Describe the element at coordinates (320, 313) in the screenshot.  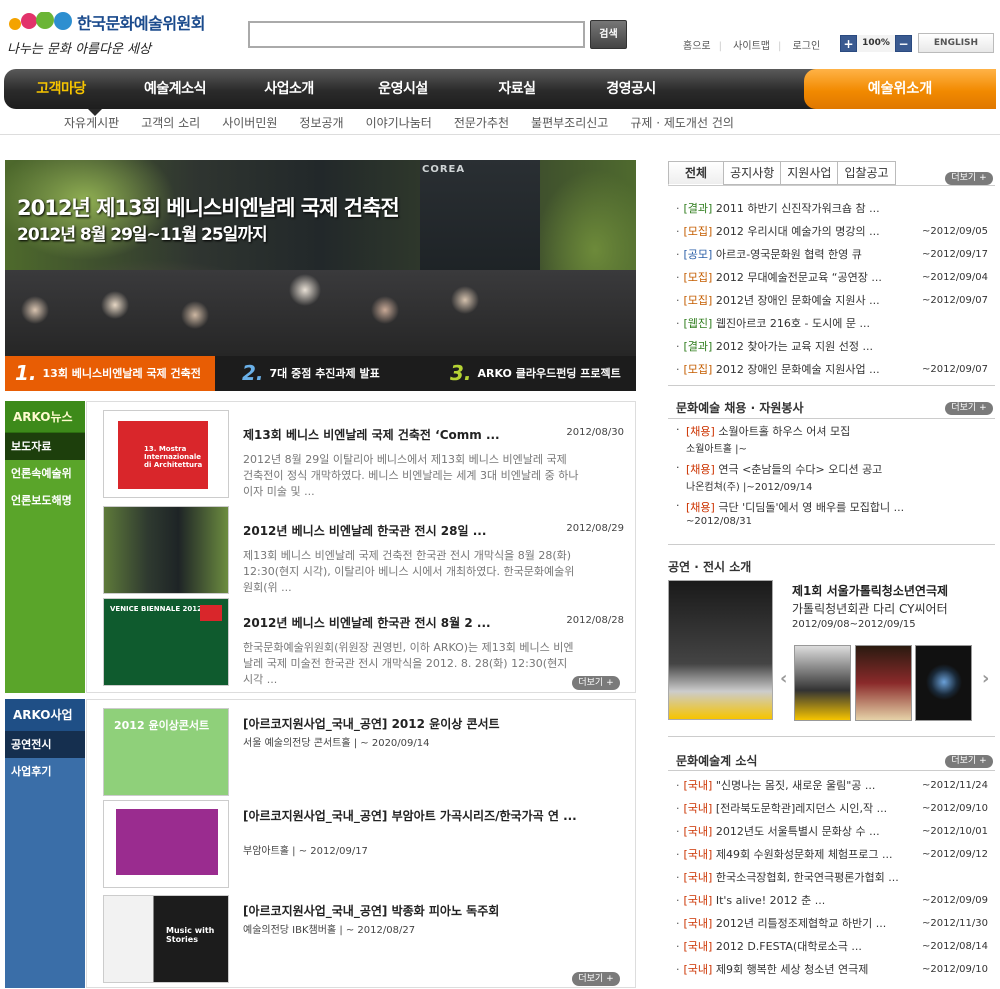
I see `banner-crowd` at that location.